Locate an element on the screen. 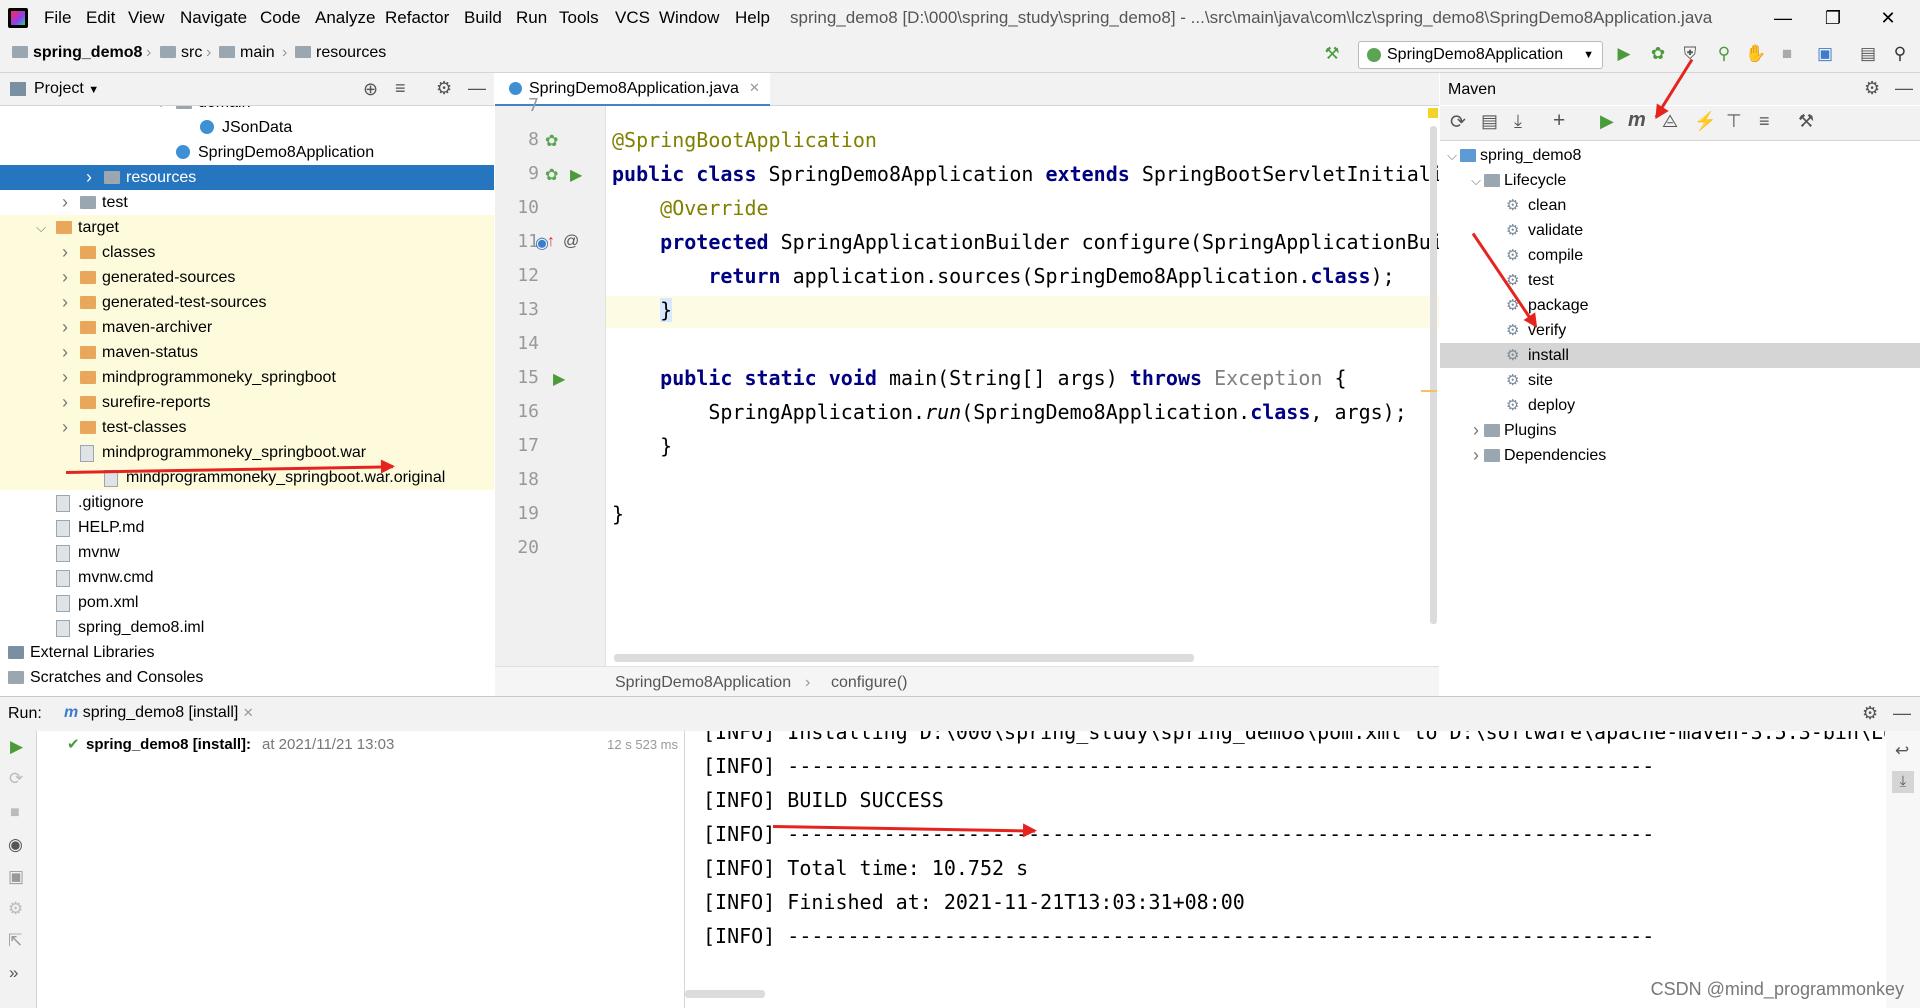 The height and width of the screenshot is (1008, 1920). more-icon: » is located at coordinates (13, 973).